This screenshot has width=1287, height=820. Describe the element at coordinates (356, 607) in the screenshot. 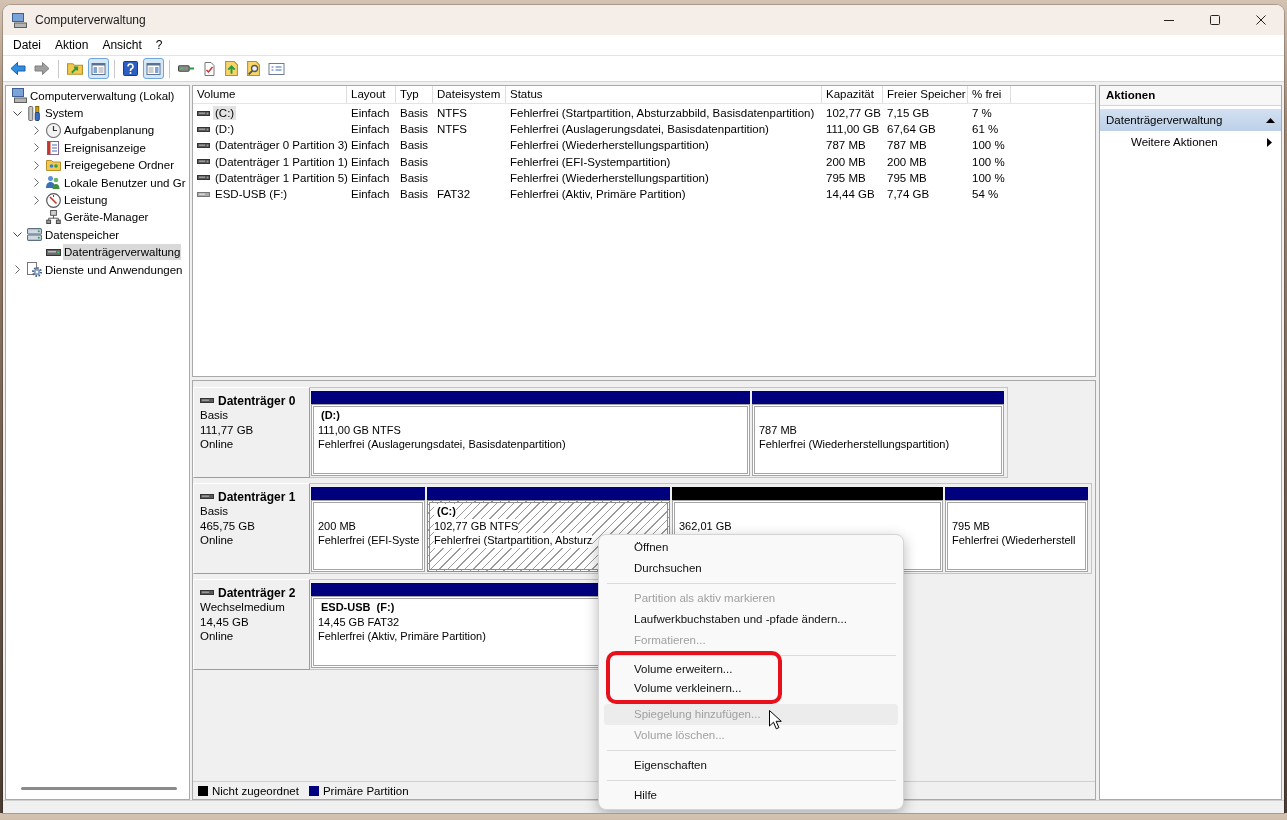

I see `partition-name: ESD-USB (F:)` at that location.